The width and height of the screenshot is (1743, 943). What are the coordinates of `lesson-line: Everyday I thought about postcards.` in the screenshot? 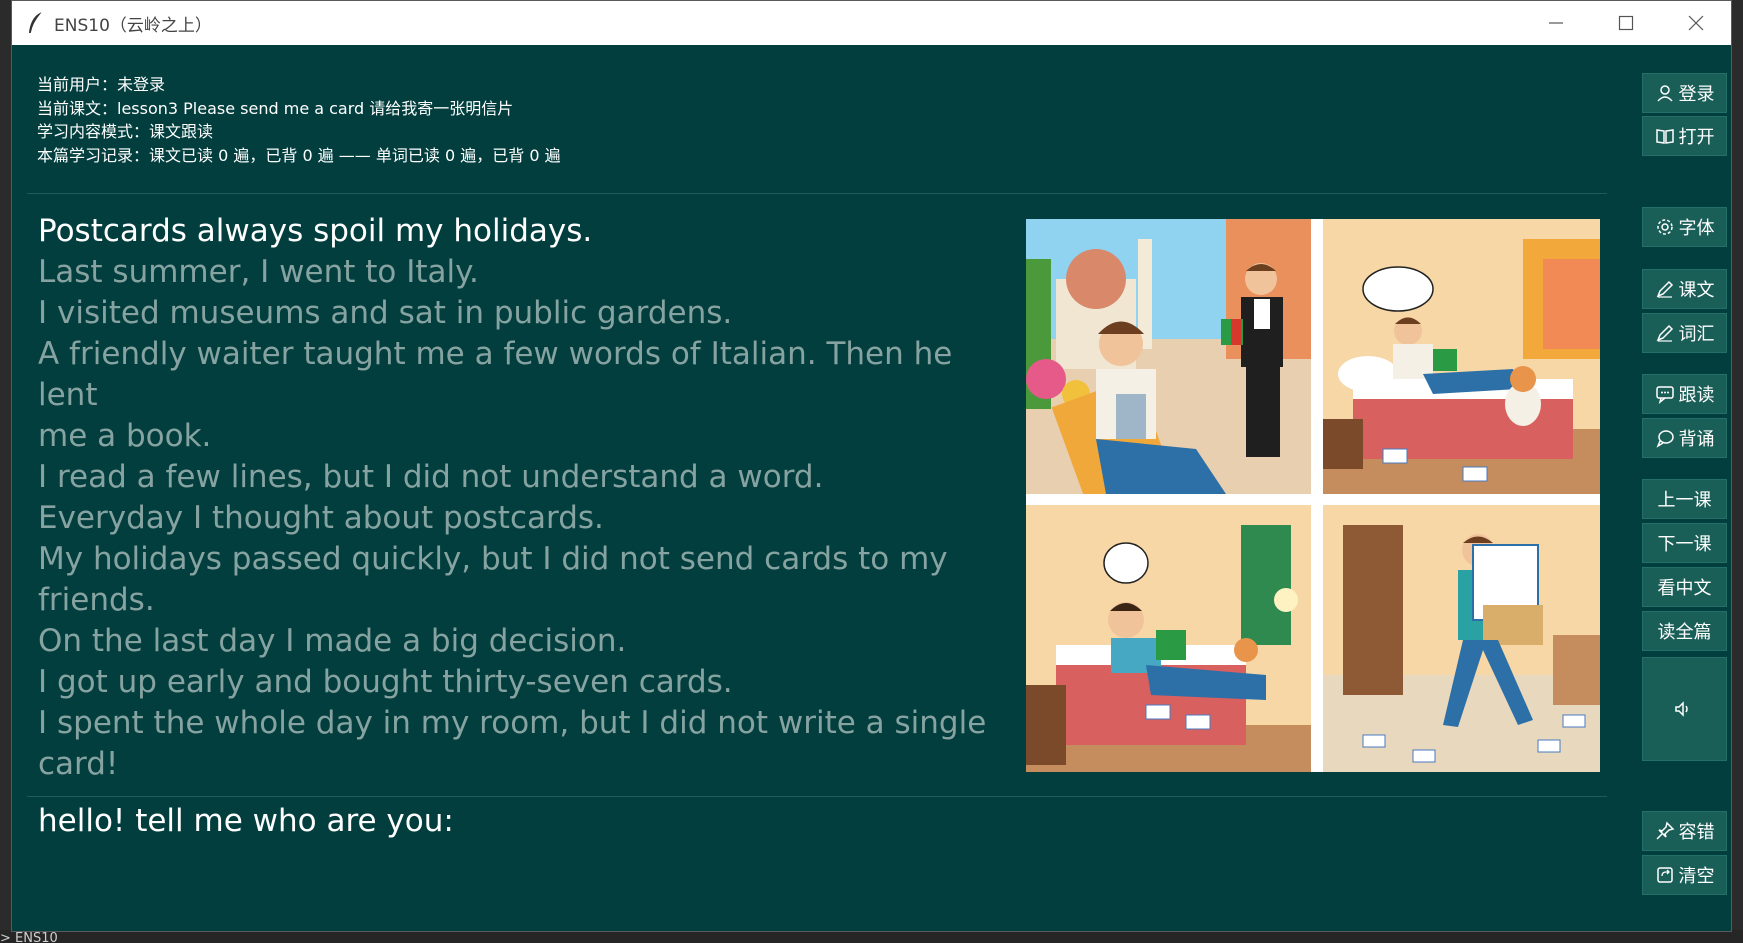 It's located at (528, 518).